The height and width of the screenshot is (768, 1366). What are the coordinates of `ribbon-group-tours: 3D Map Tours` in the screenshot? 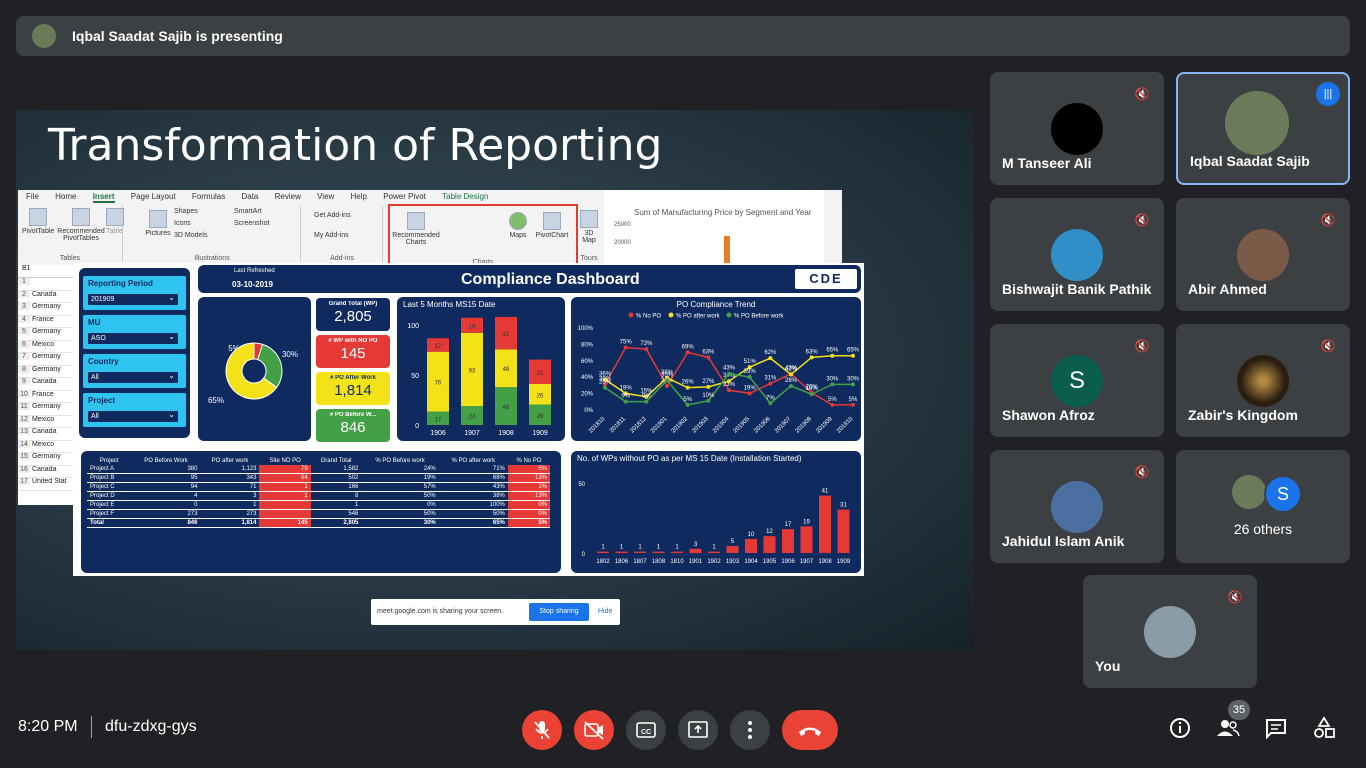 It's located at (589, 234).